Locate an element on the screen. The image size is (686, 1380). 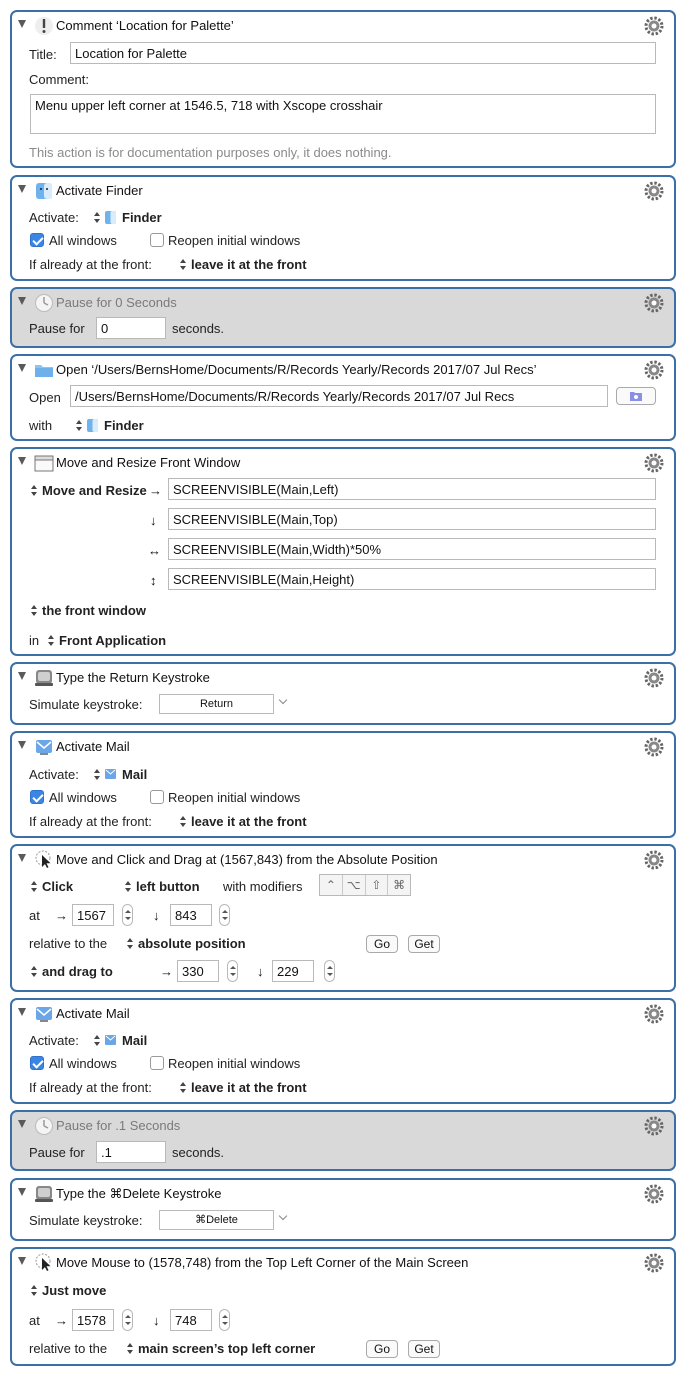
seconds-label: seconds. is located at coordinates (198, 328).